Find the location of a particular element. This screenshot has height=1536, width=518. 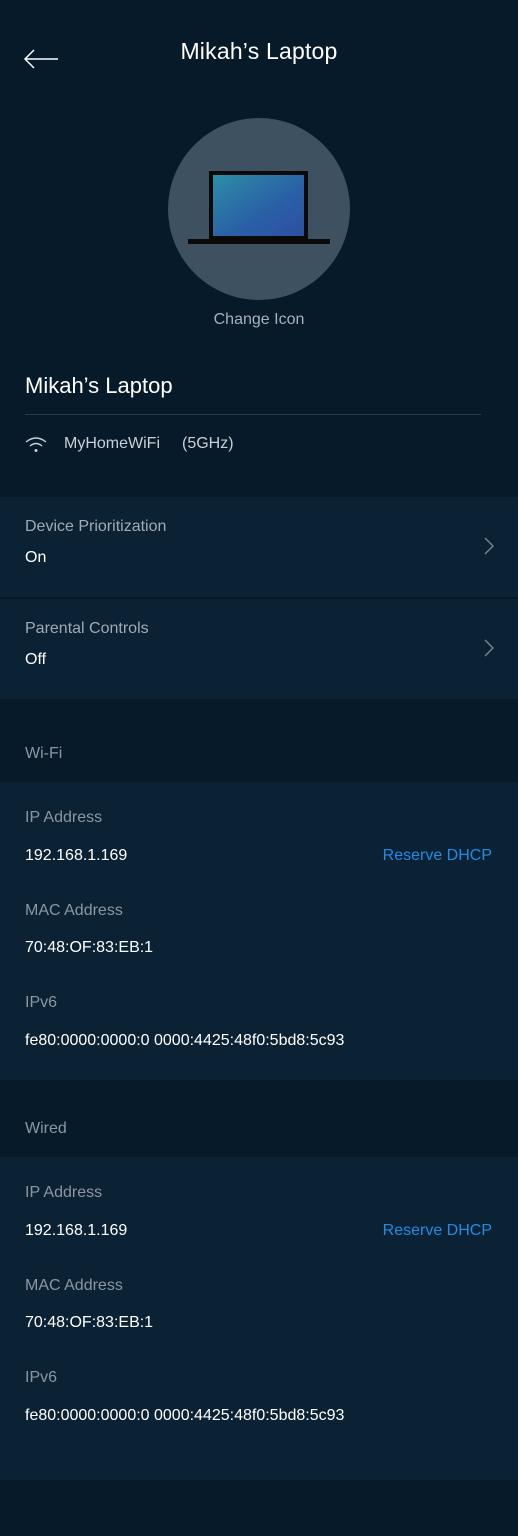

section-title-wifi: Wi-Fi is located at coordinates (44, 753).